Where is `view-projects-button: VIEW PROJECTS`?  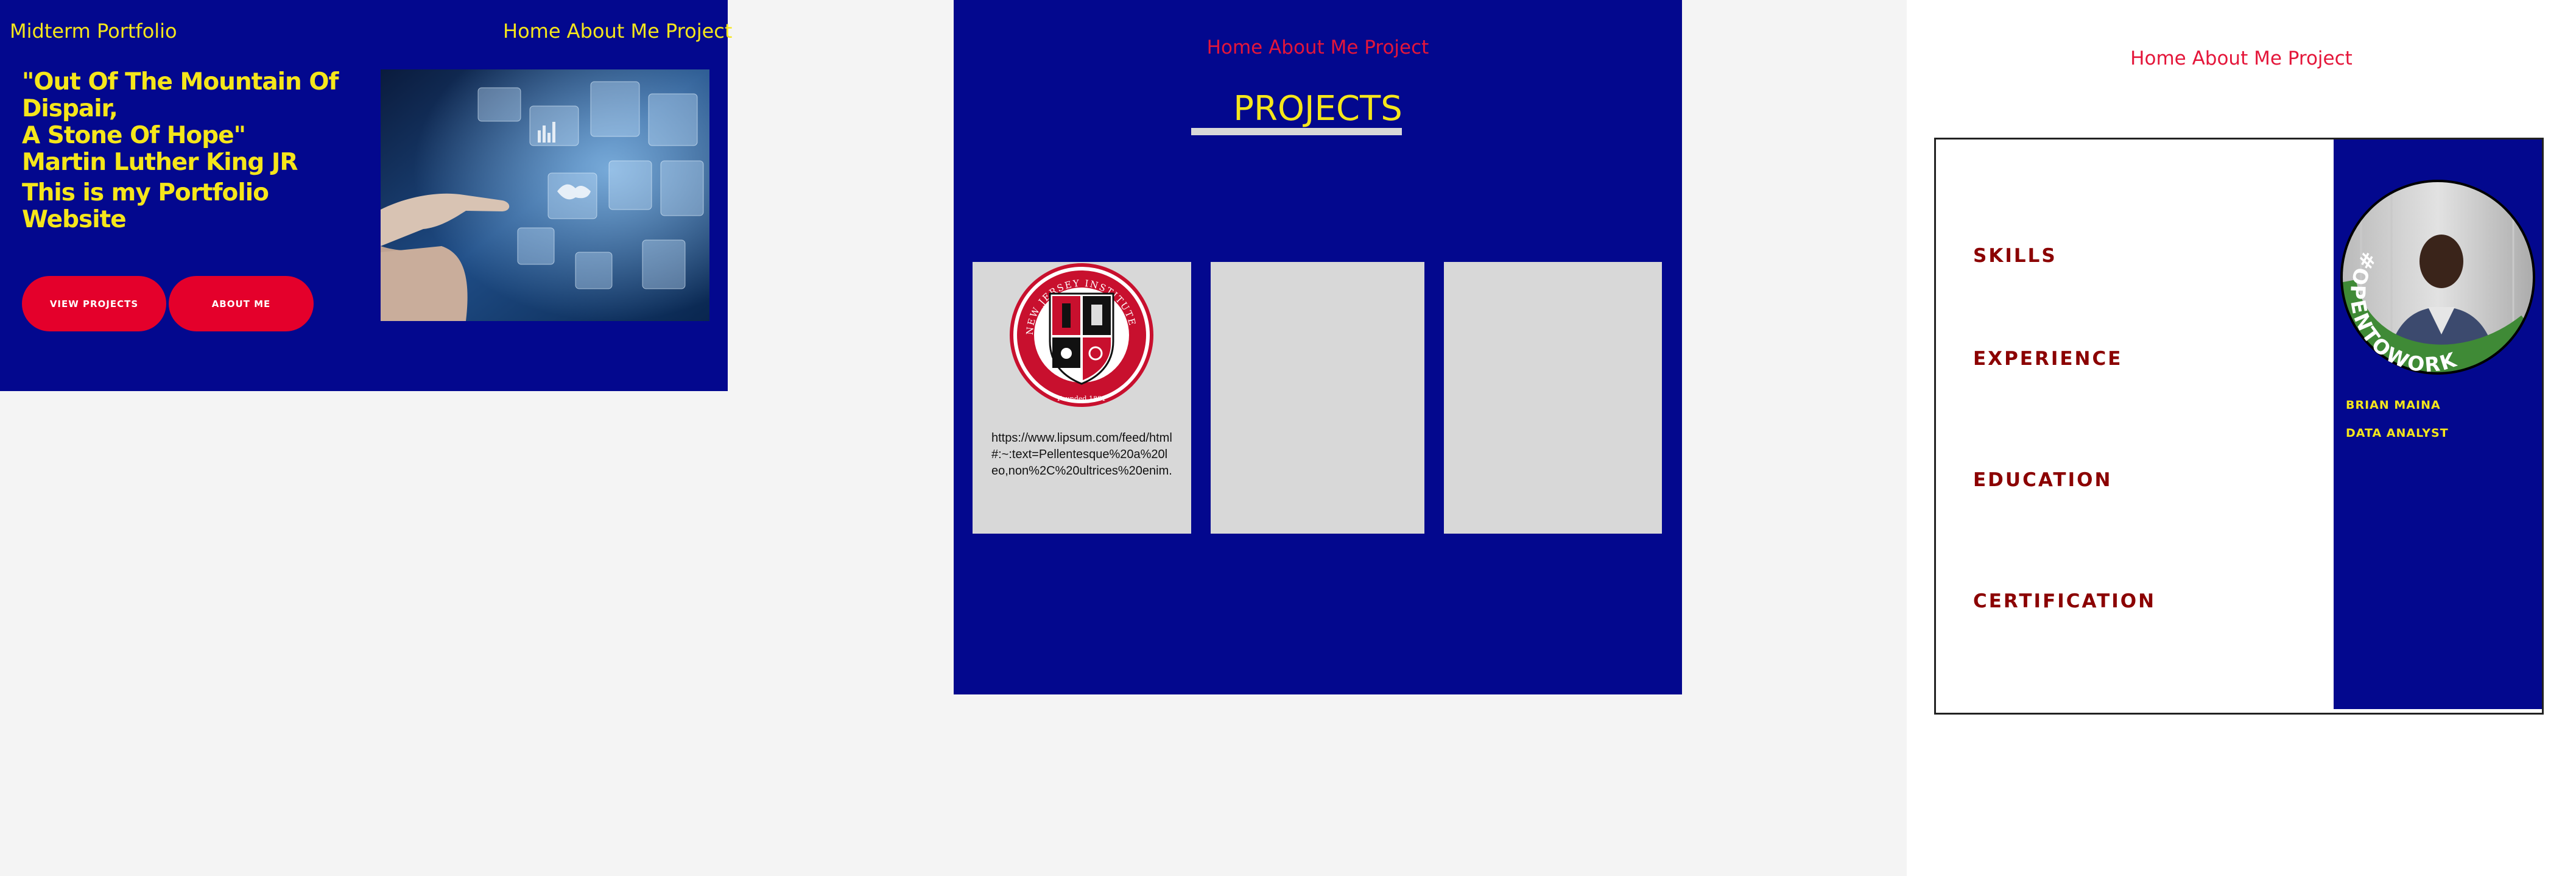 view-projects-button: VIEW PROJECTS is located at coordinates (94, 303).